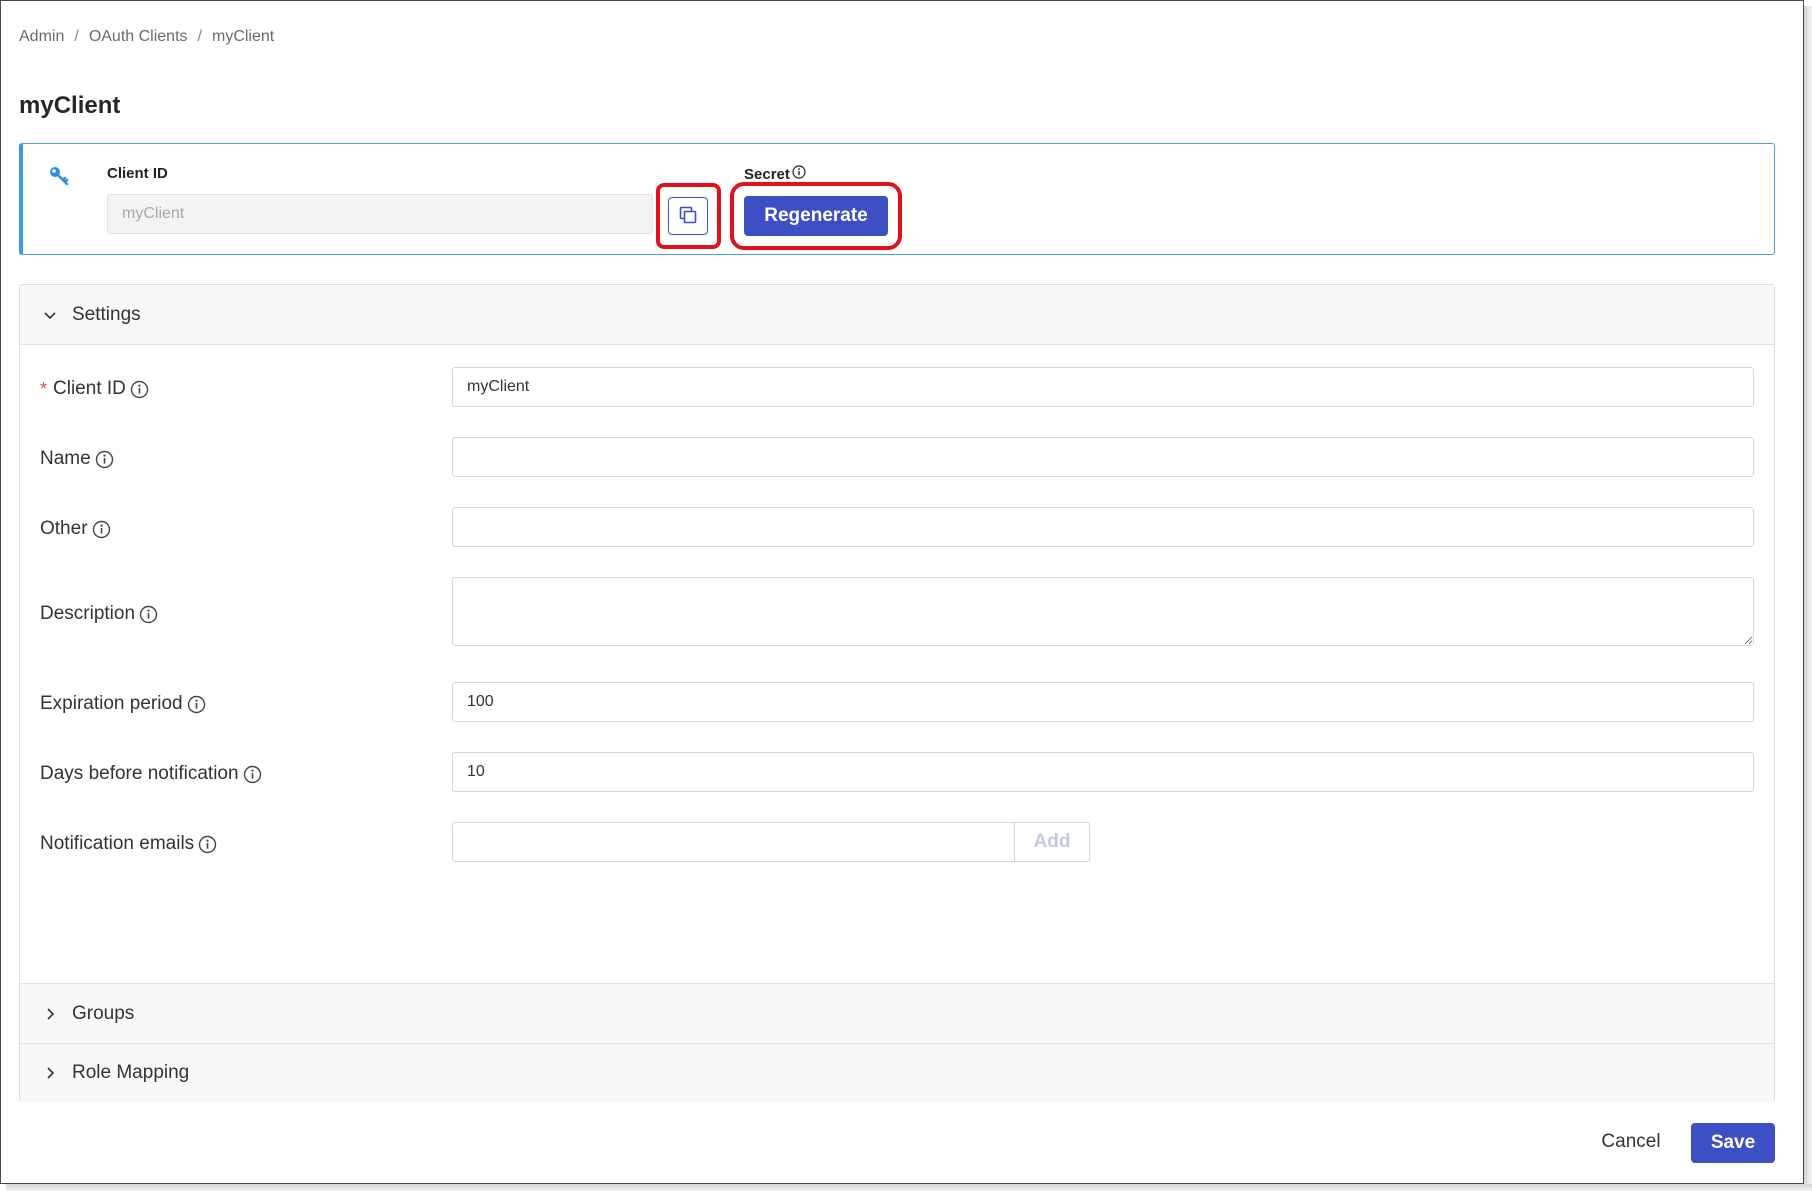 Image resolution: width=1812 pixels, height=1191 pixels. I want to click on breadcrumb: Admin / OAuth Clients / myClient, so click(146, 37).